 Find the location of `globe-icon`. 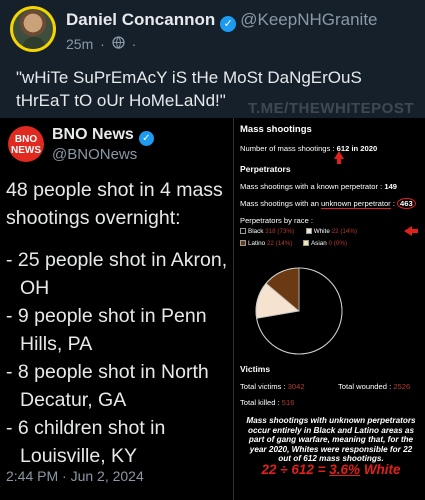

globe-icon is located at coordinates (118, 44).